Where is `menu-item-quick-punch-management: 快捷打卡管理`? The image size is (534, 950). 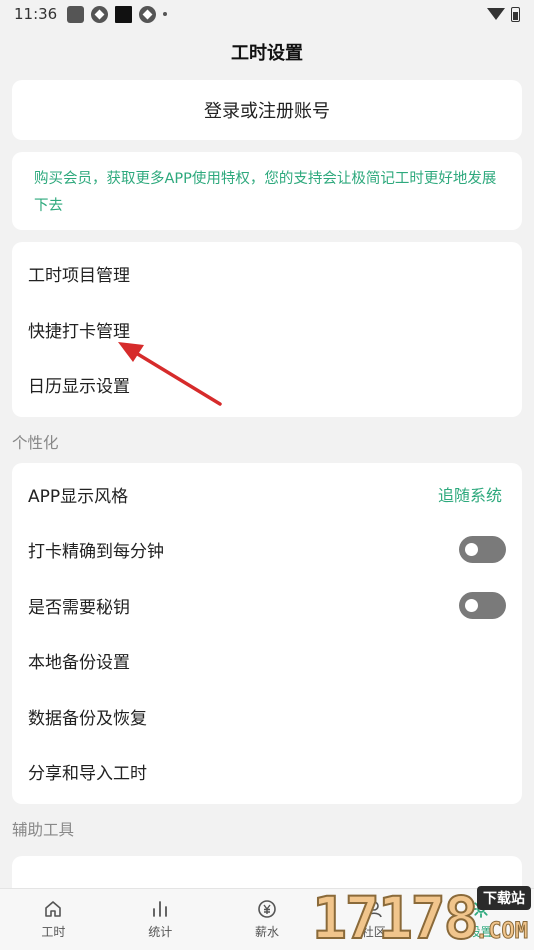
menu-item-quick-punch-management: 快捷打卡管理 is located at coordinates (267, 330).